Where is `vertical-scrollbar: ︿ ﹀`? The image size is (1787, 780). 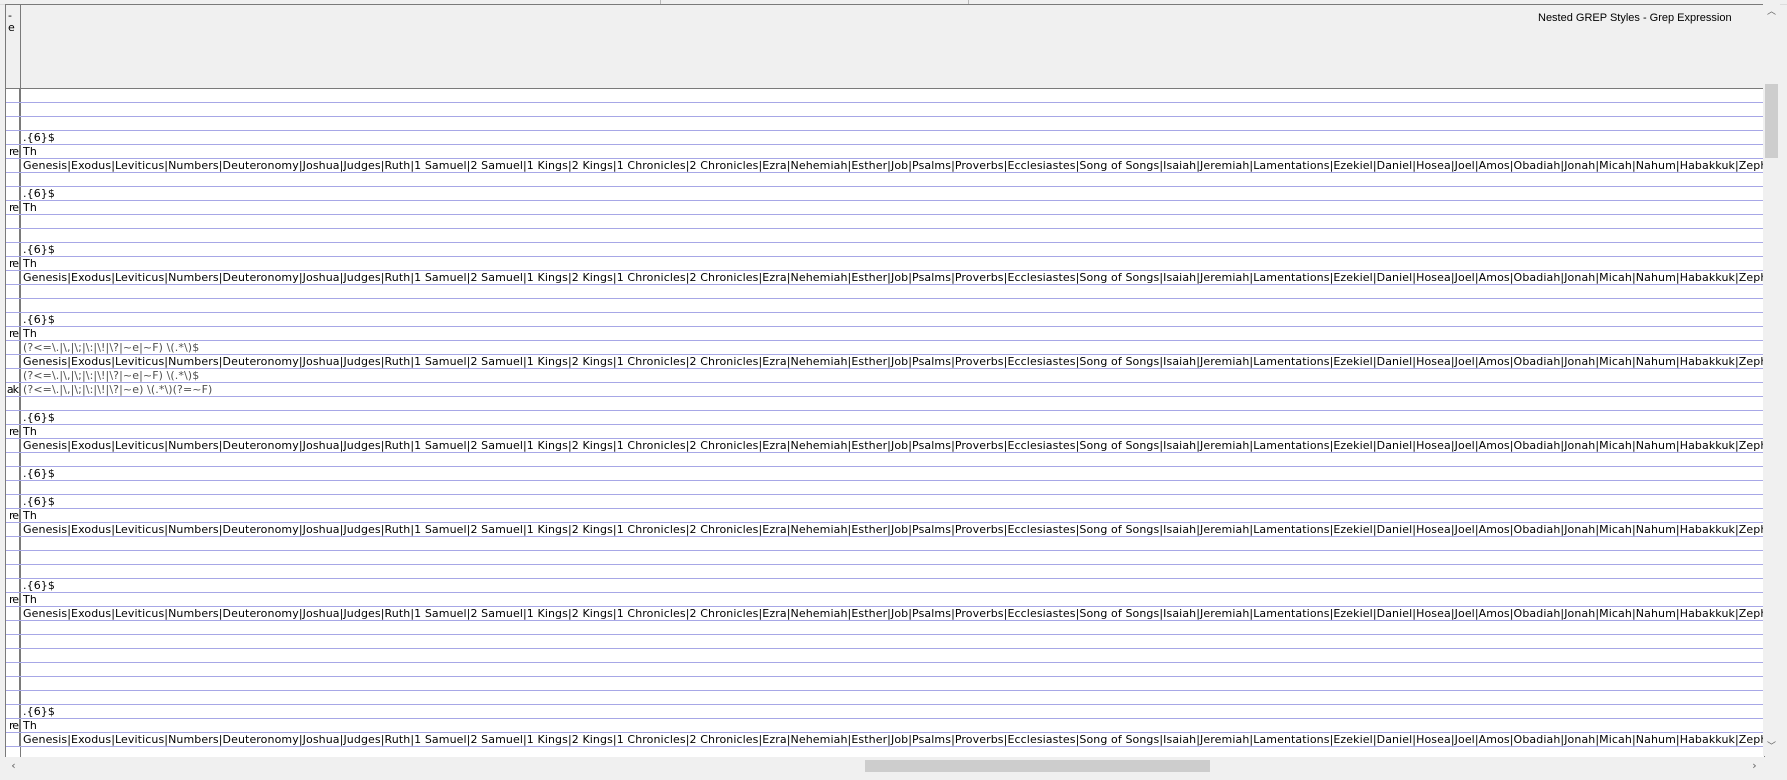
vertical-scrollbar: ︿ ﹀ is located at coordinates (1771, 380).